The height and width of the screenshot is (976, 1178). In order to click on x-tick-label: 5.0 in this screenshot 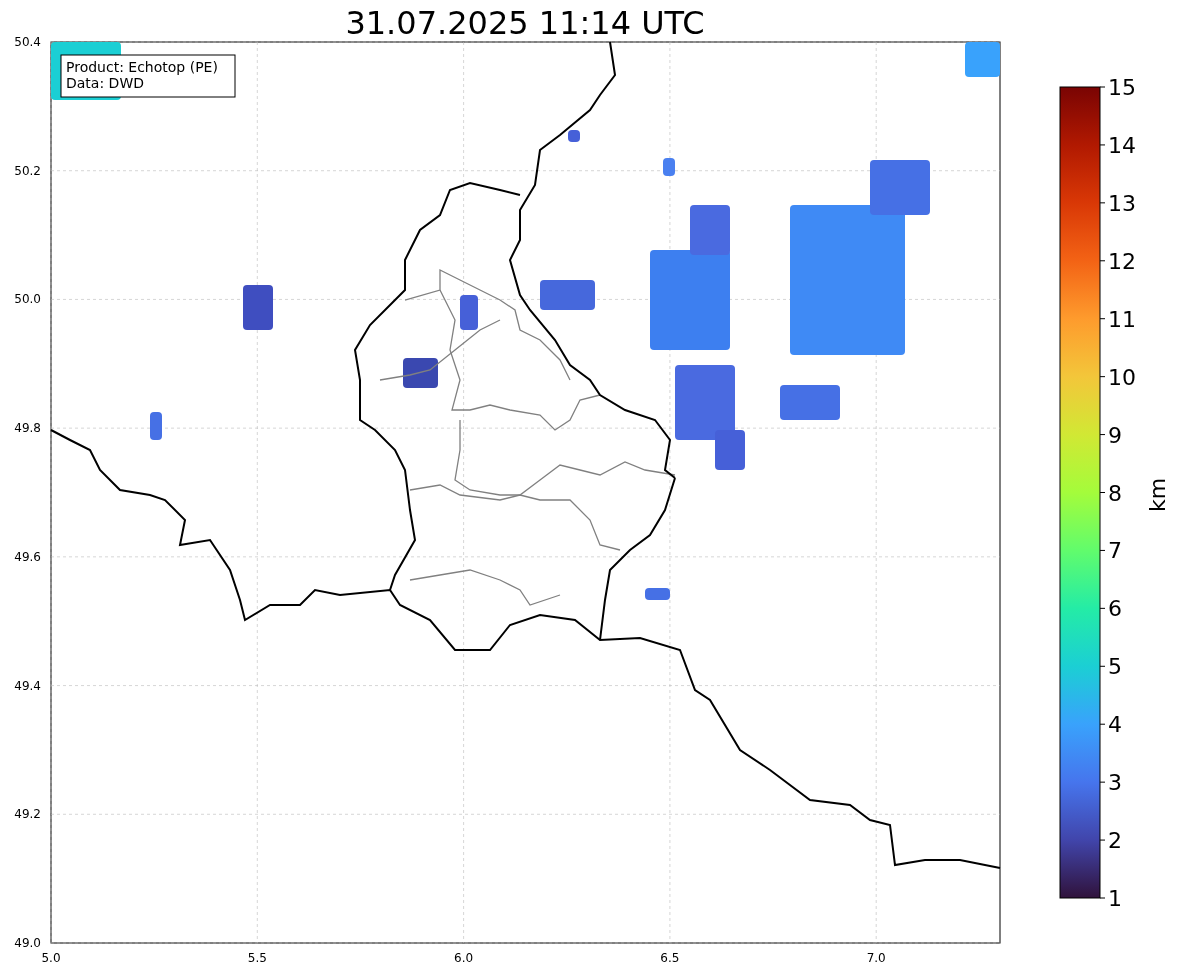, I will do `click(51, 958)`.